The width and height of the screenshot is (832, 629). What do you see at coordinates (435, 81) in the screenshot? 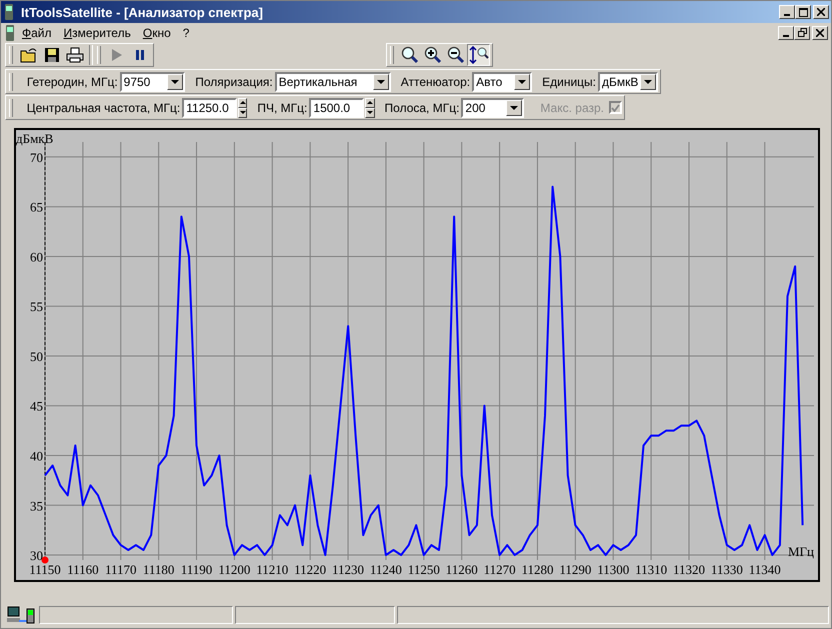
I see `field-label: Аттенюатор:` at bounding box center [435, 81].